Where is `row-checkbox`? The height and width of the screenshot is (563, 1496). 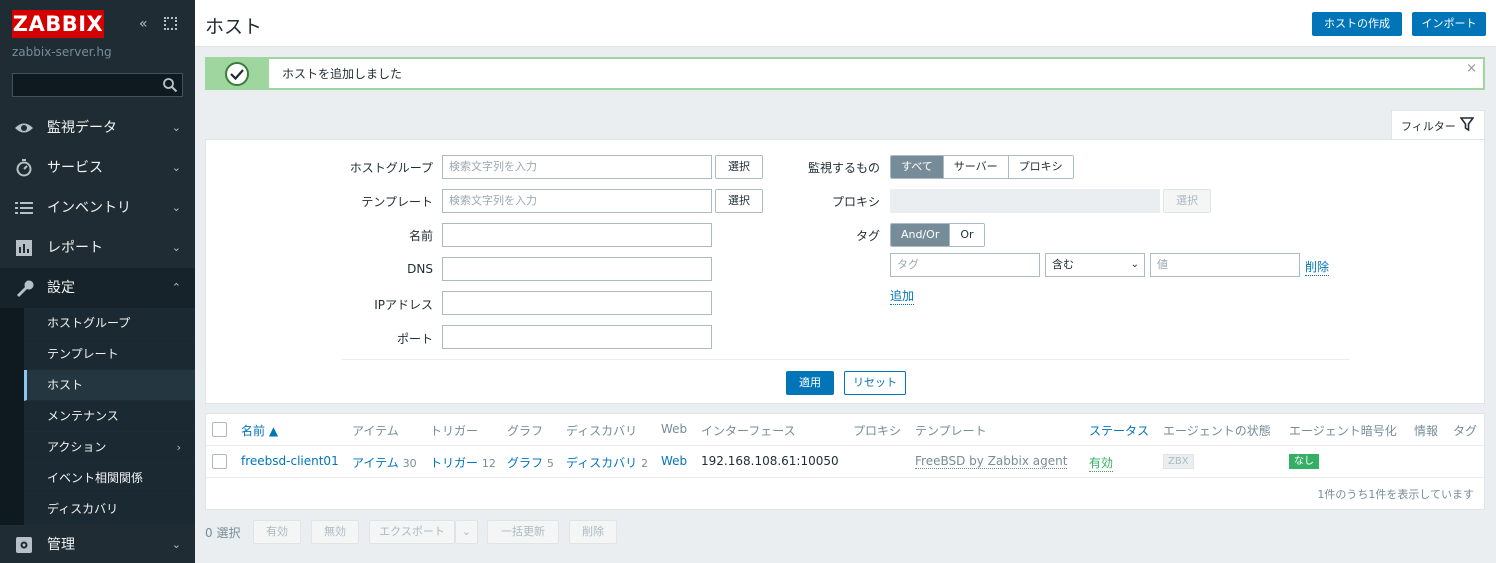 row-checkbox is located at coordinates (219, 461).